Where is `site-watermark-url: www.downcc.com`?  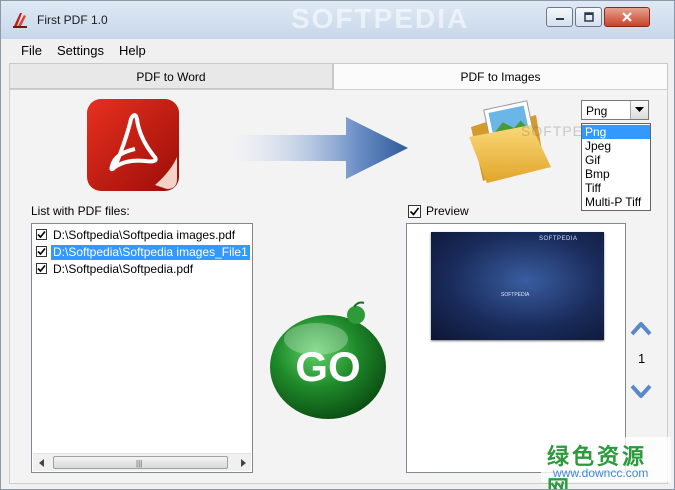
site-watermark-url: www.downcc.com is located at coordinates (601, 473).